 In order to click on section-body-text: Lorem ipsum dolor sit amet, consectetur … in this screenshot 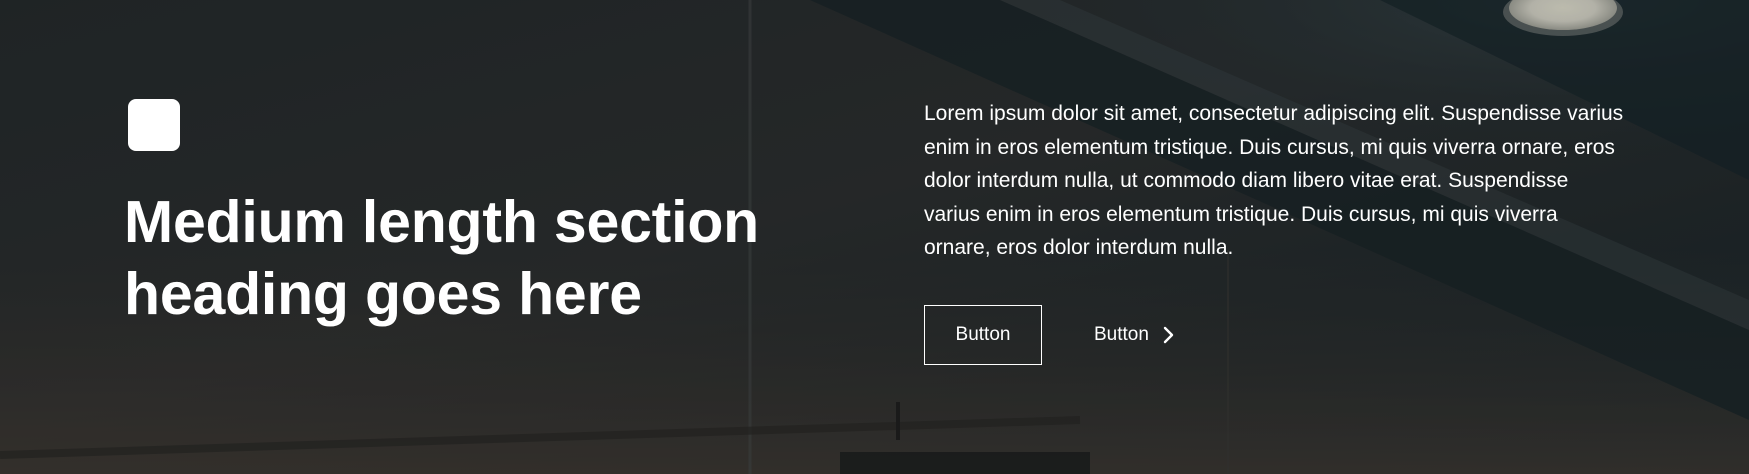, I will do `click(1274, 180)`.